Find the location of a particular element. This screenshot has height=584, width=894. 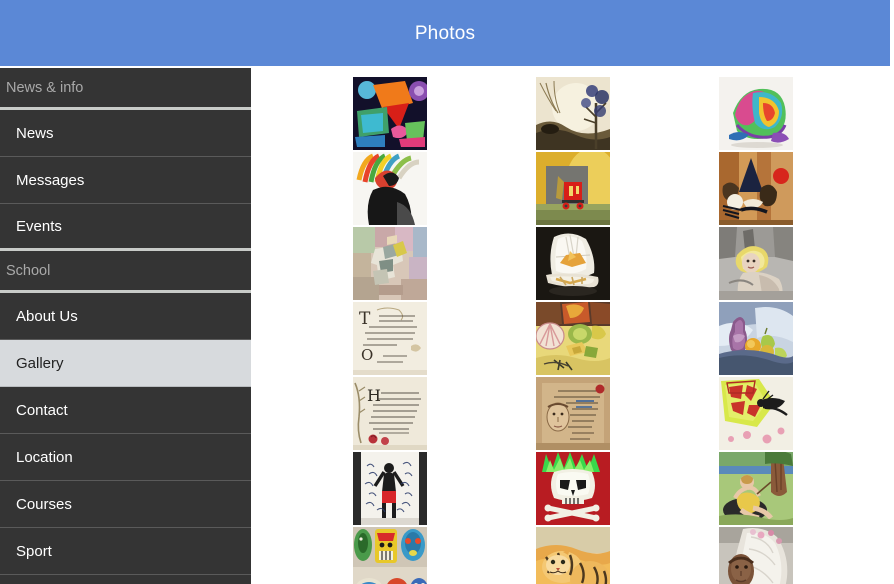

sidebar-item-label: Location is located at coordinates (44, 457).